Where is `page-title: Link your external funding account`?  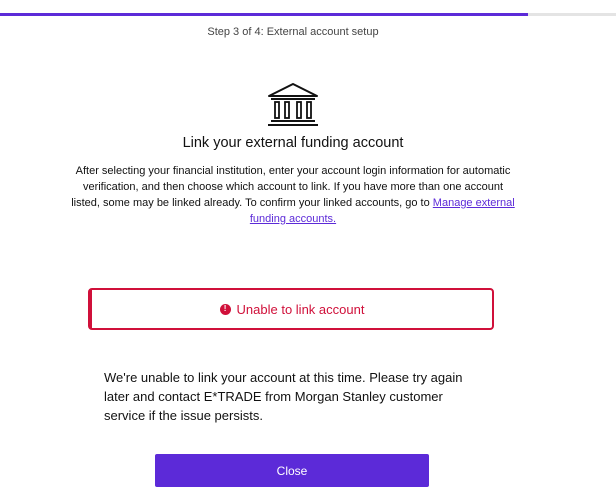 page-title: Link your external funding account is located at coordinates (293, 143).